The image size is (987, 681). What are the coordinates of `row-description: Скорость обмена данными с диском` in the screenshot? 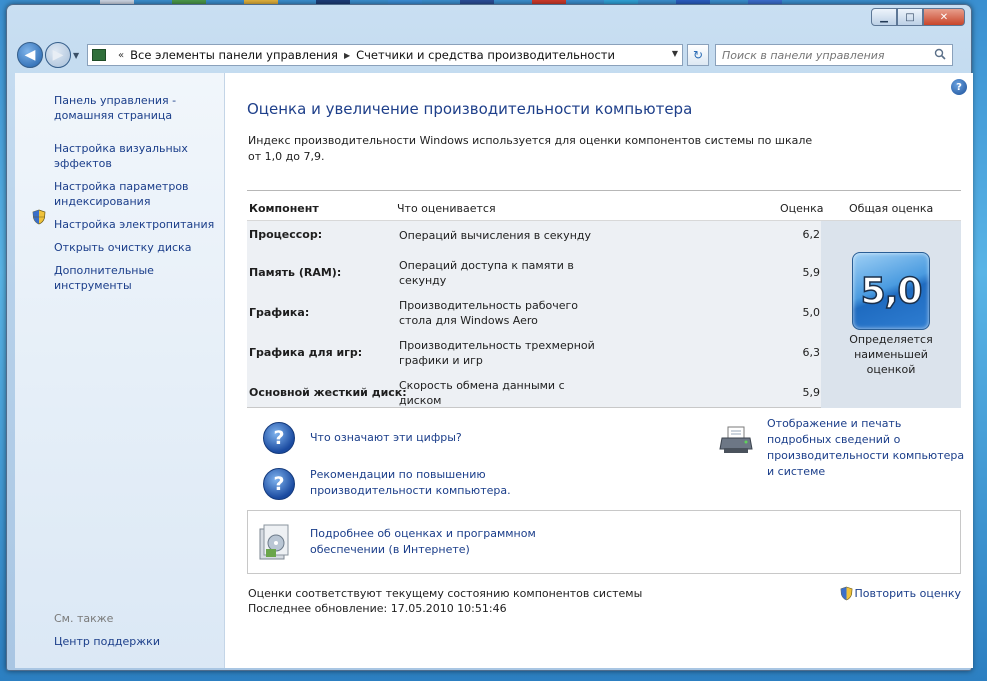 It's located at (482, 393).